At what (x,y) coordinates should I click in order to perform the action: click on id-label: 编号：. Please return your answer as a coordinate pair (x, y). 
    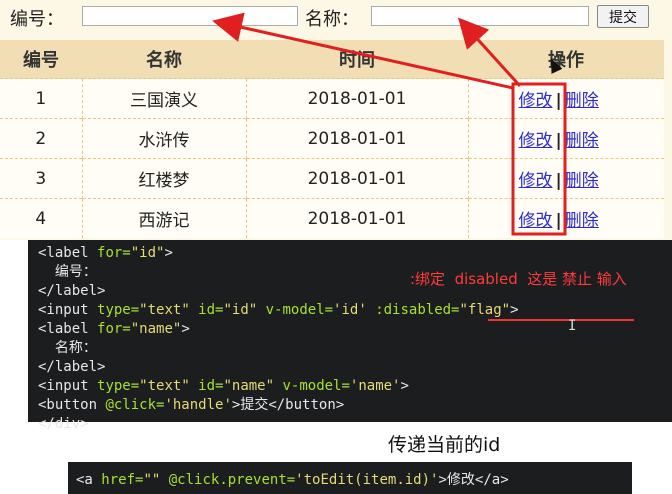
    Looking at the image, I should click on (37, 19).